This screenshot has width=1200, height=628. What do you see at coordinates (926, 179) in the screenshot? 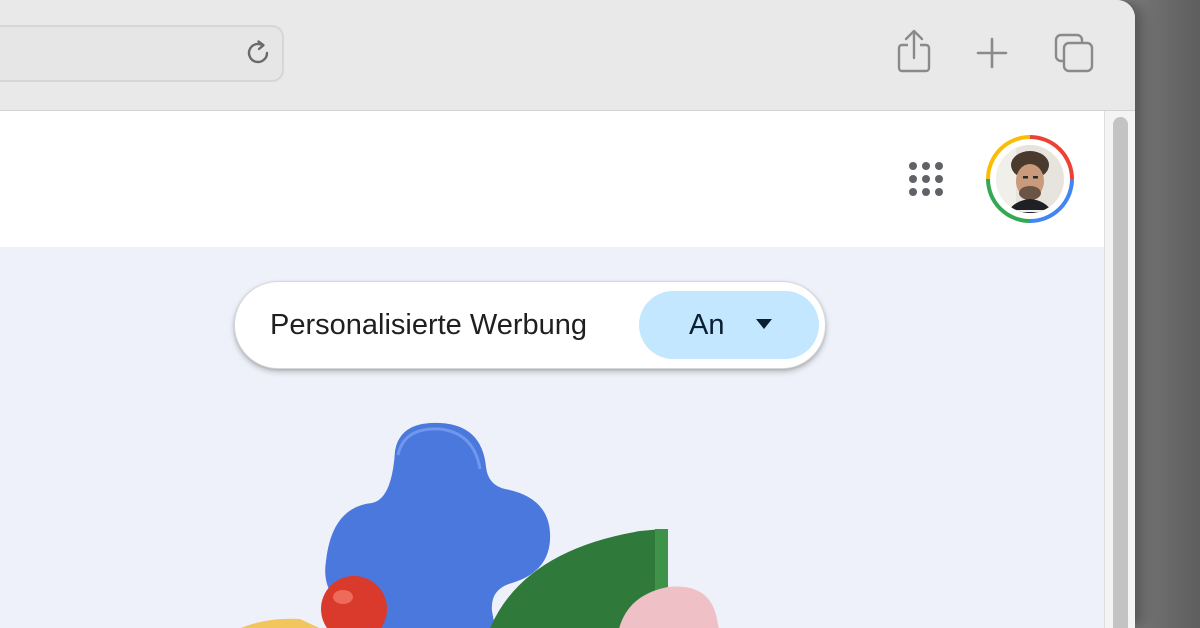
I see `apps-grid-icon` at bounding box center [926, 179].